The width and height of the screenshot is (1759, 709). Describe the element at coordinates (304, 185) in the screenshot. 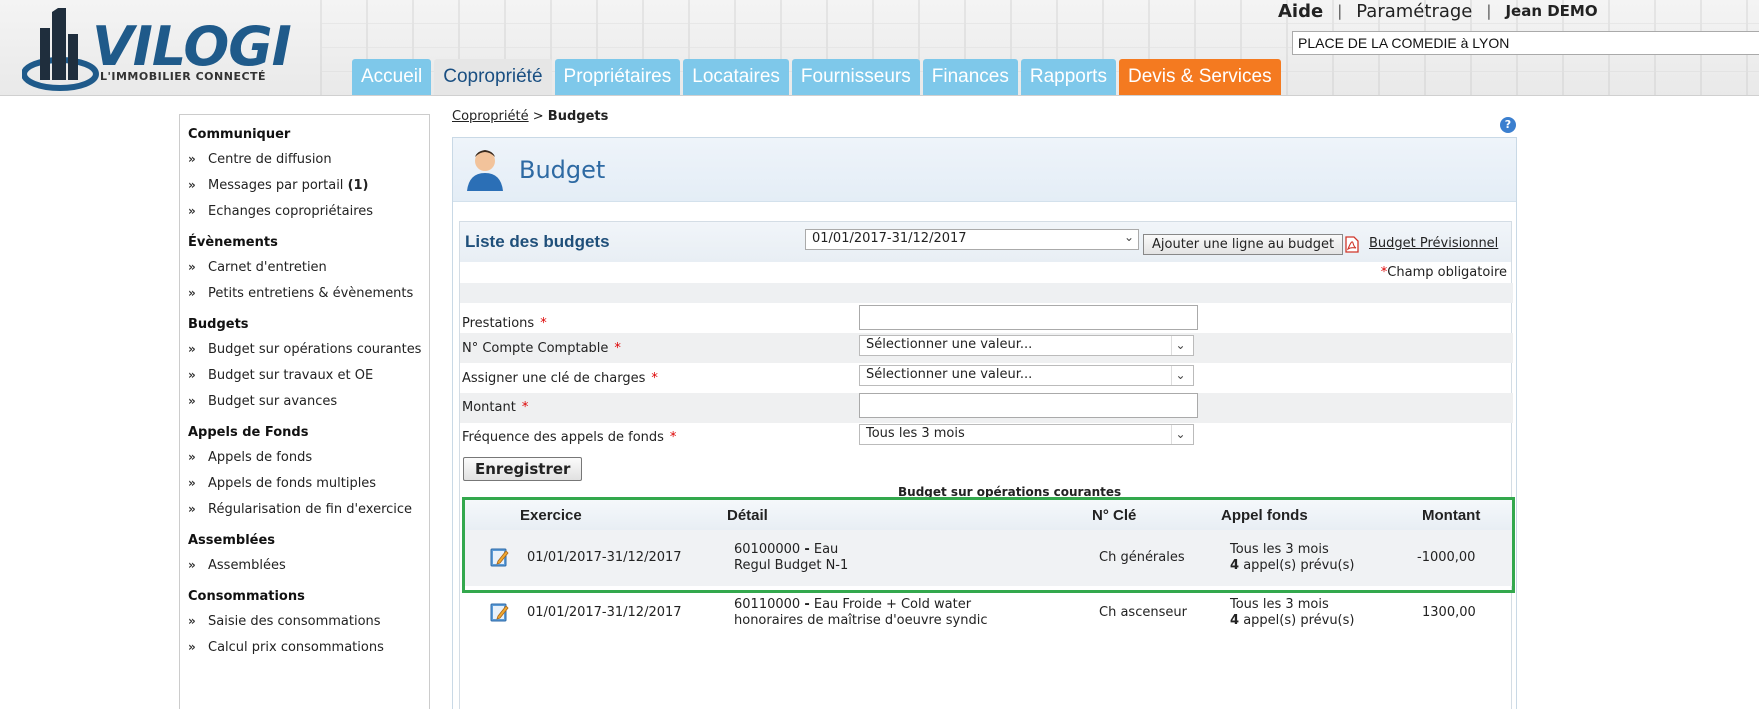

I see `sidebar-item-messages-portail: » Messages par portail (1)` at that location.